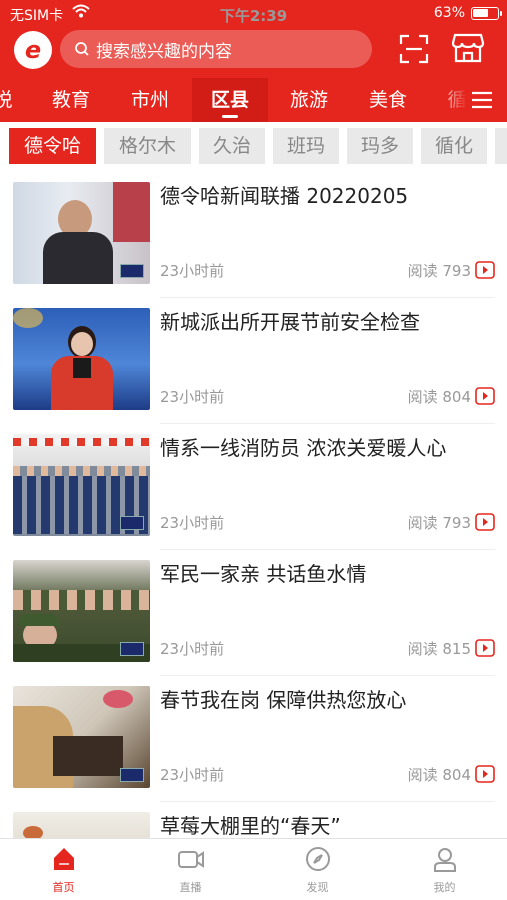  I want to click on article-title: 军民一家亲 共话鱼水情, so click(263, 574).